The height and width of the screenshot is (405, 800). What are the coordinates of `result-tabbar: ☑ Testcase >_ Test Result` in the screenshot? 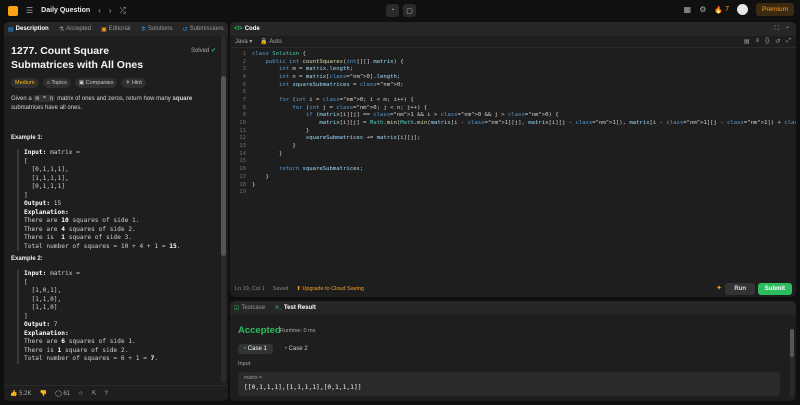 It's located at (513, 308).